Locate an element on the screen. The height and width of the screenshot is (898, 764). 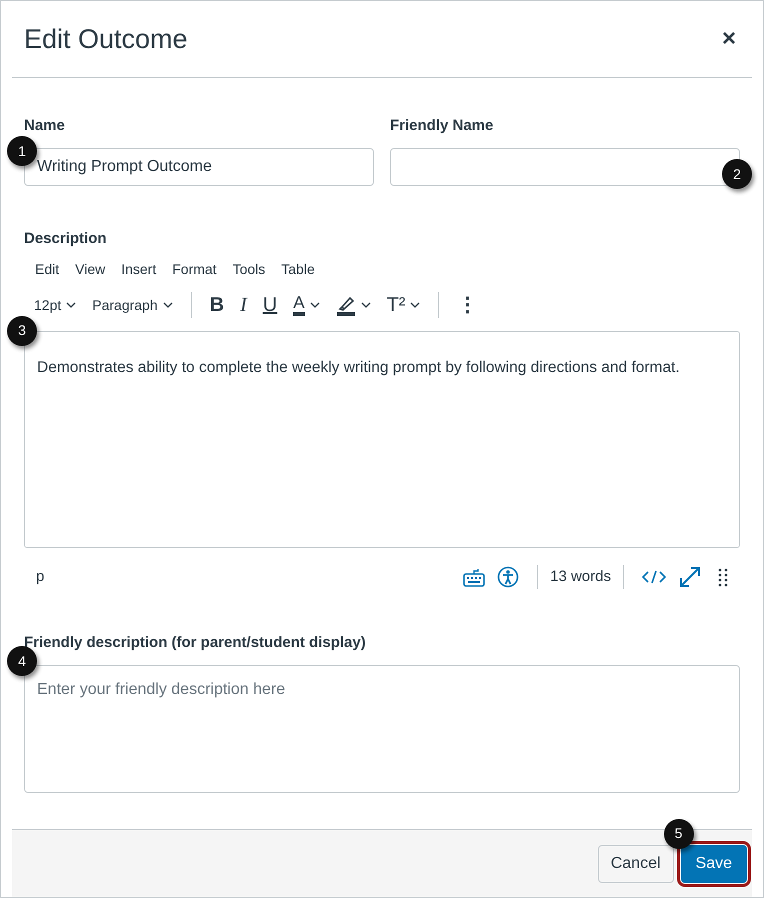
text-field is located at coordinates (565, 167).